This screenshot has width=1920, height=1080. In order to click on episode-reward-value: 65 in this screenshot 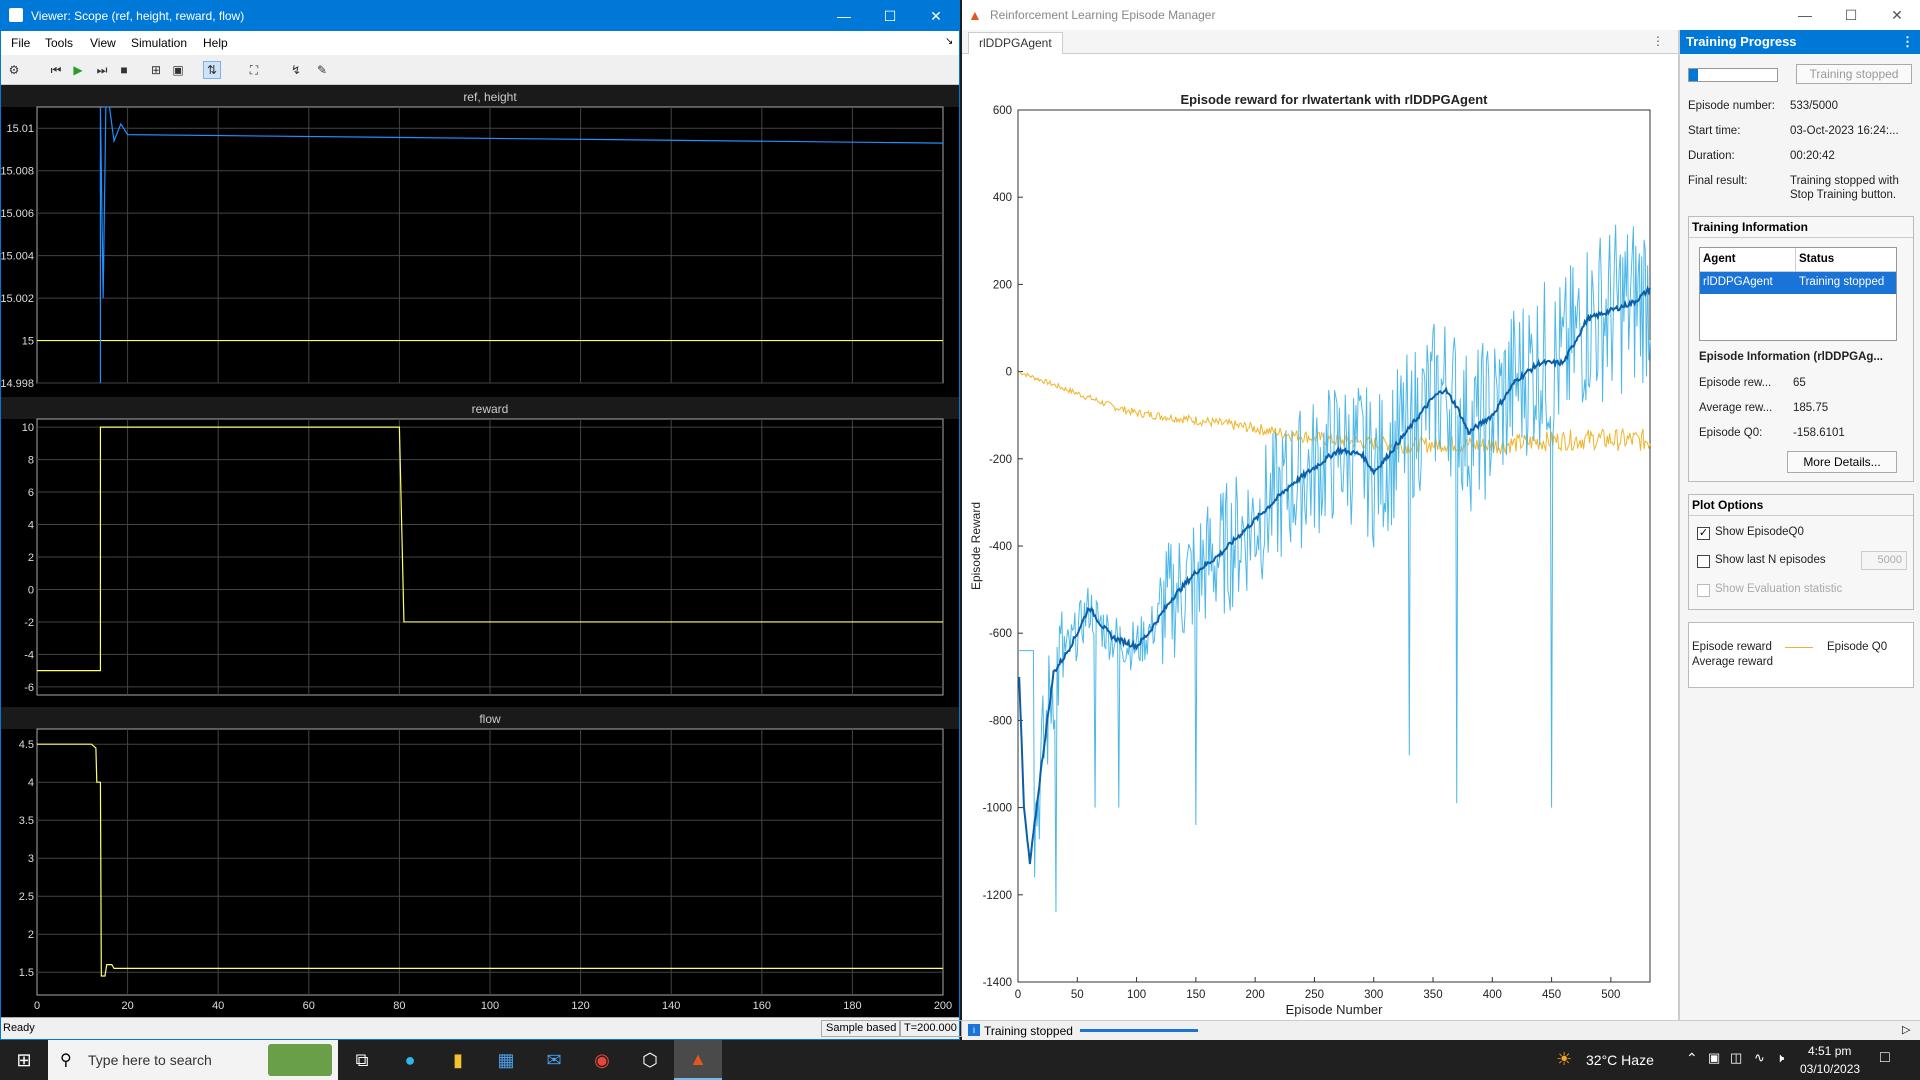, I will do `click(1799, 383)`.